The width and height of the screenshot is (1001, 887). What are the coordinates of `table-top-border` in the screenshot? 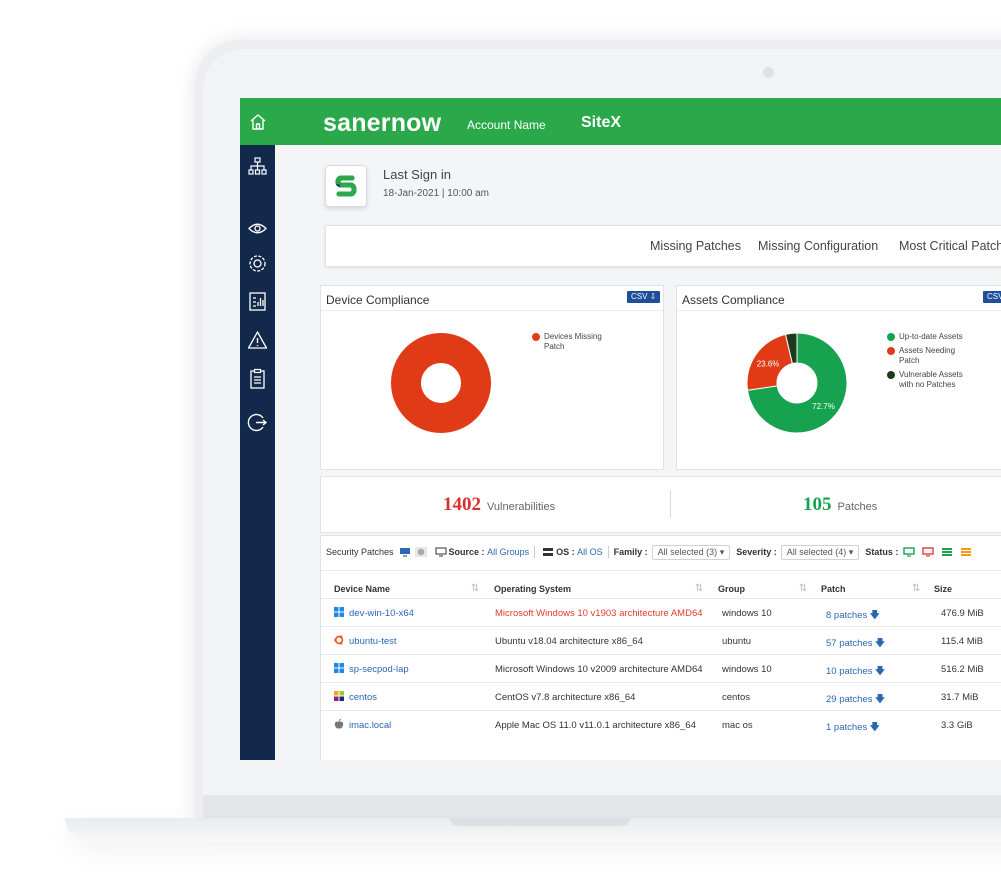 It's located at (661, 570).